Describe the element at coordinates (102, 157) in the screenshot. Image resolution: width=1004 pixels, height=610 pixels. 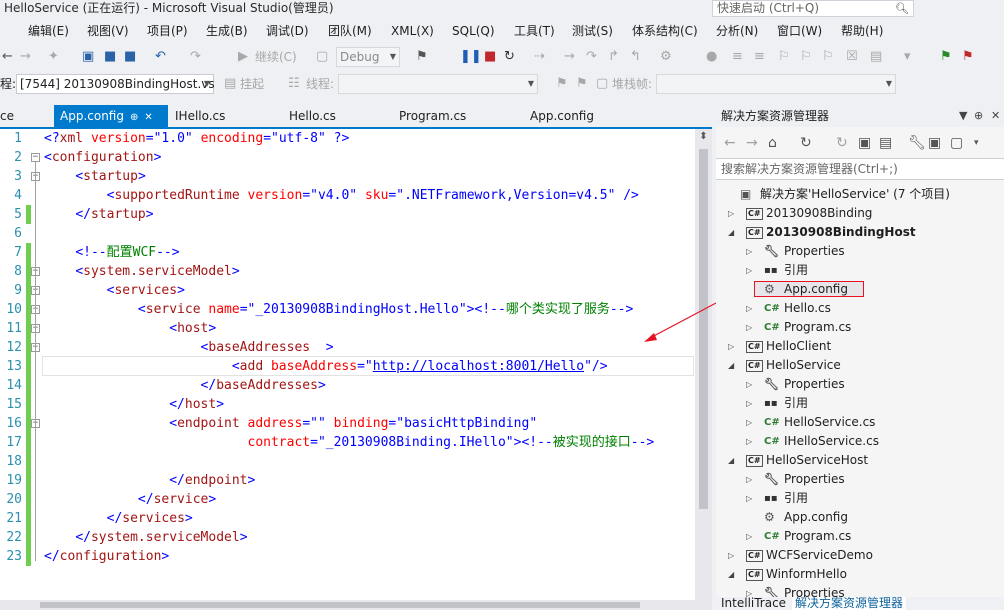
I see `code-line: <configuration>` at that location.